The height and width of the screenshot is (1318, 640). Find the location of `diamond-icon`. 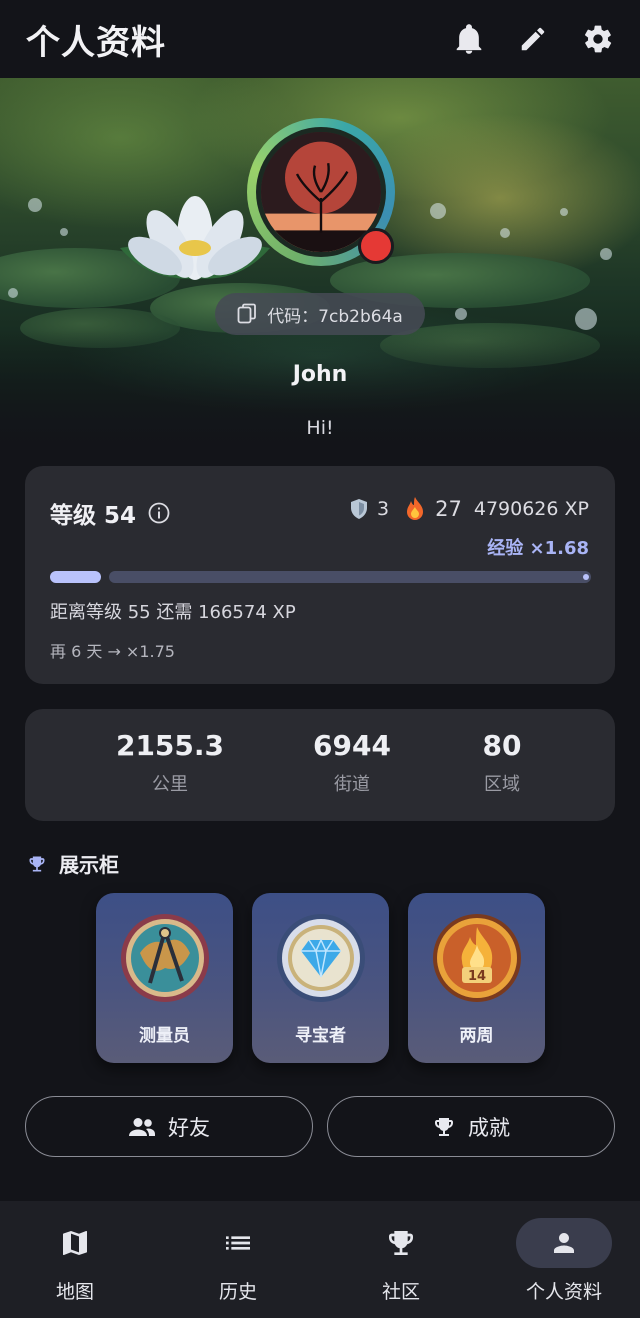

diamond-icon is located at coordinates (321, 958).